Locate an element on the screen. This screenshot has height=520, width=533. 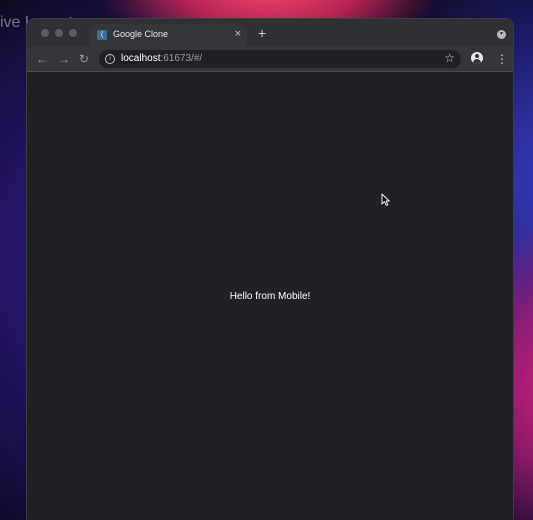
mouse-cursor-icon is located at coordinates (385, 199).